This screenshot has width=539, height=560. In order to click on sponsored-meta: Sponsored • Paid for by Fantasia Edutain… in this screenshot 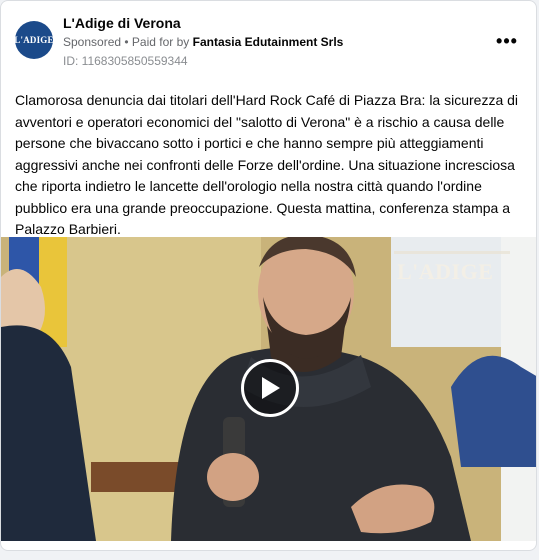, I will do `click(203, 42)`.